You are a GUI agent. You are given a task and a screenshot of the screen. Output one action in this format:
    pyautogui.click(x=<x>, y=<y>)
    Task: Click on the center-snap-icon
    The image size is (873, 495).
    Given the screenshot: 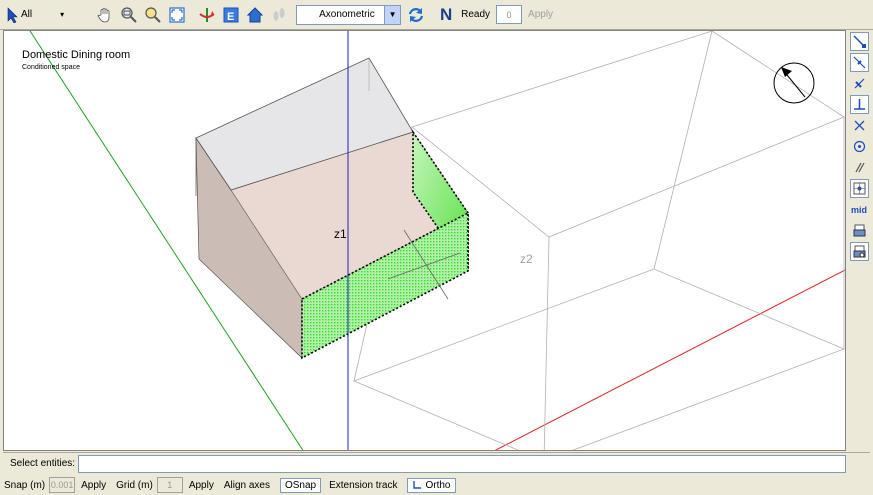 What is the action you would take?
    pyautogui.click(x=859, y=146)
    